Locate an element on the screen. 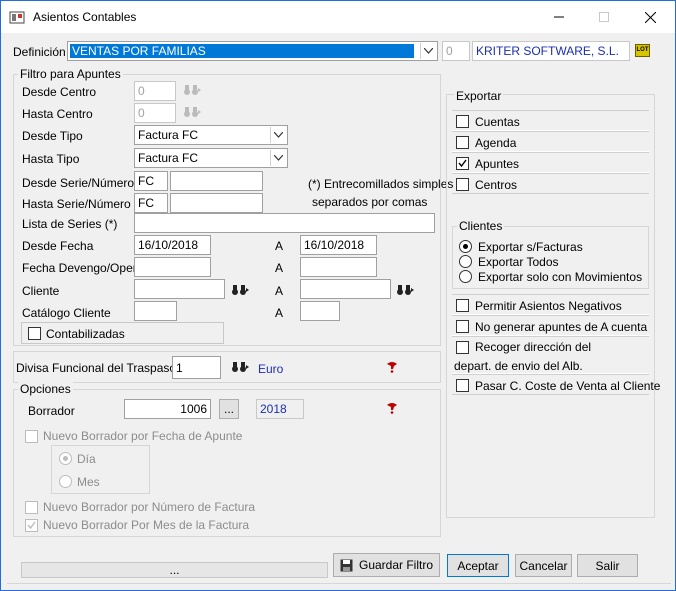  desde-numero-input is located at coordinates (216, 181).